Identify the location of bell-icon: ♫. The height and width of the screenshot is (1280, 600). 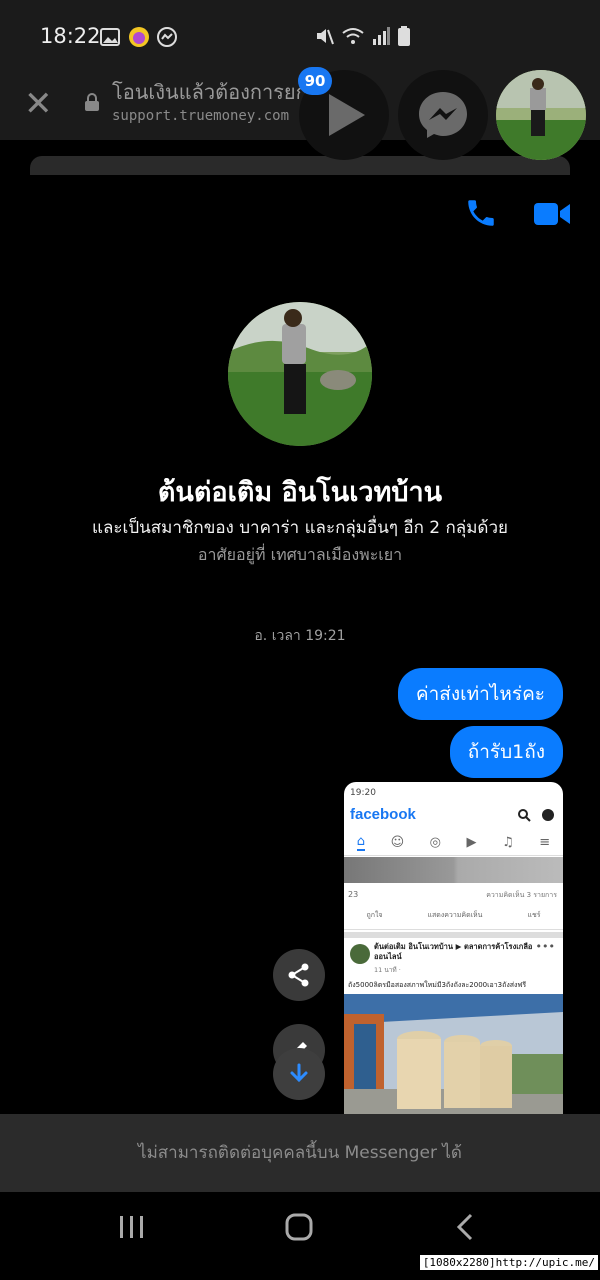
(508, 842).